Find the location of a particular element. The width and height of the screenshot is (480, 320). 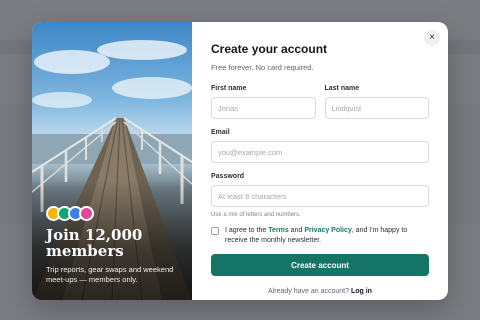

first-name-group: First name is located at coordinates (263, 102).